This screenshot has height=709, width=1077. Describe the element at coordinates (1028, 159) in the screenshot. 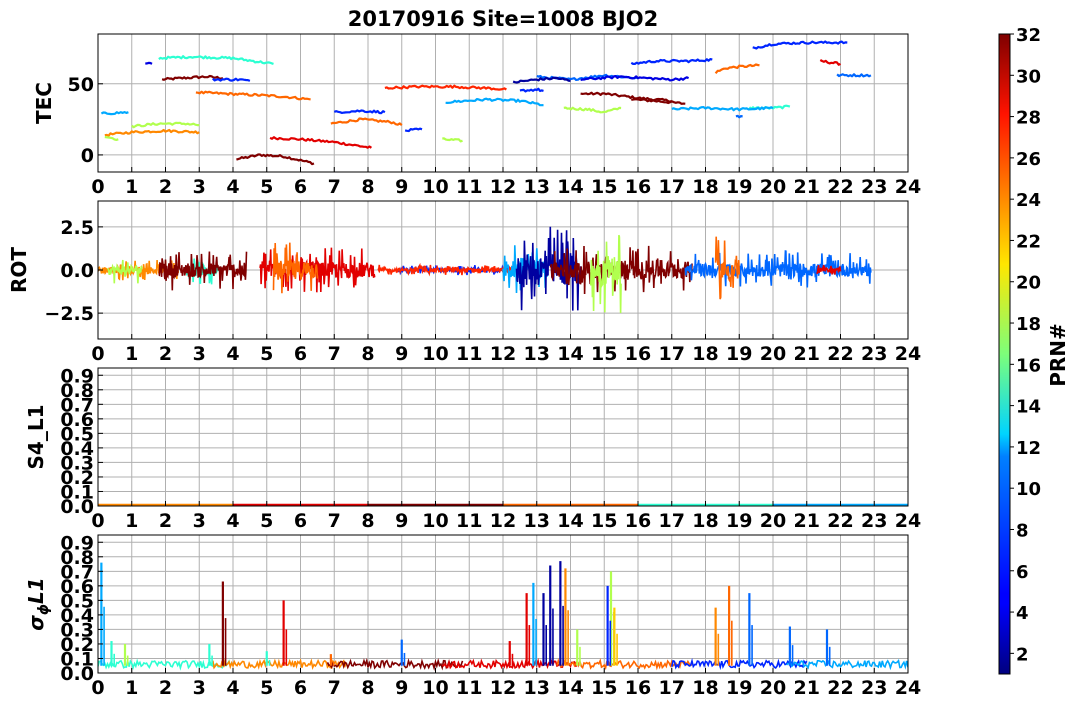

I see `colorbar-tick-label: 26` at that location.